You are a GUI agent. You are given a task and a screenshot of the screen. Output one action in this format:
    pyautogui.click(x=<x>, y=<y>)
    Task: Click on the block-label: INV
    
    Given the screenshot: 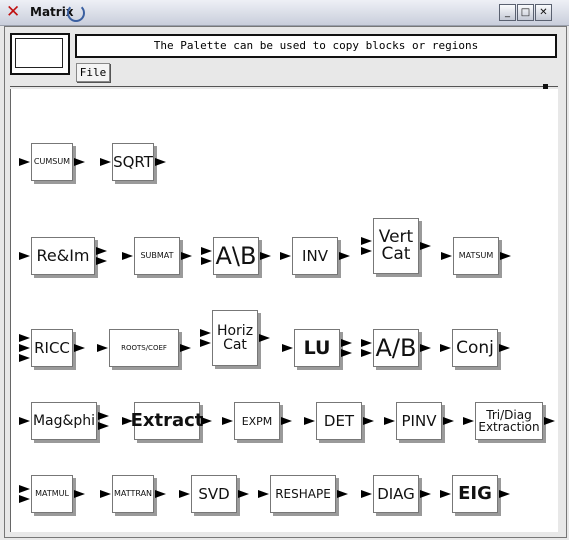 What is the action you would take?
    pyautogui.click(x=315, y=256)
    